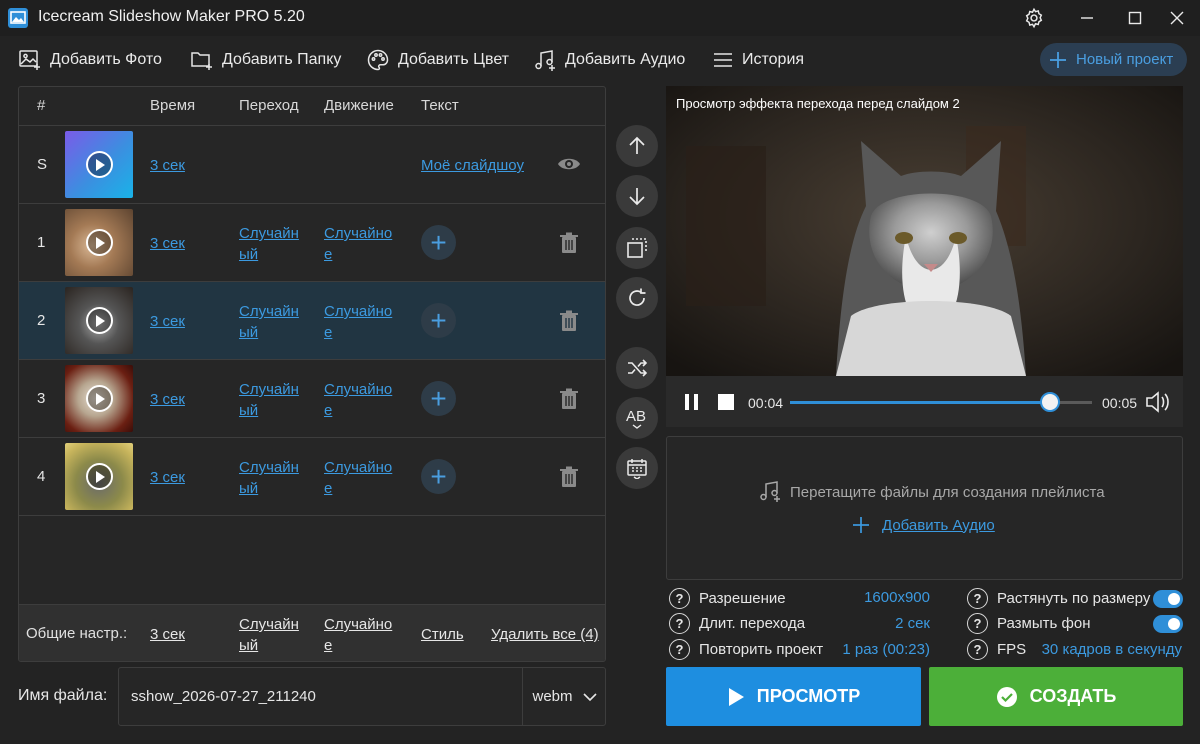 The image size is (1200, 744). Describe the element at coordinates (880, 623) in the screenshot. I see `transition-length-value: 2 сек` at that location.